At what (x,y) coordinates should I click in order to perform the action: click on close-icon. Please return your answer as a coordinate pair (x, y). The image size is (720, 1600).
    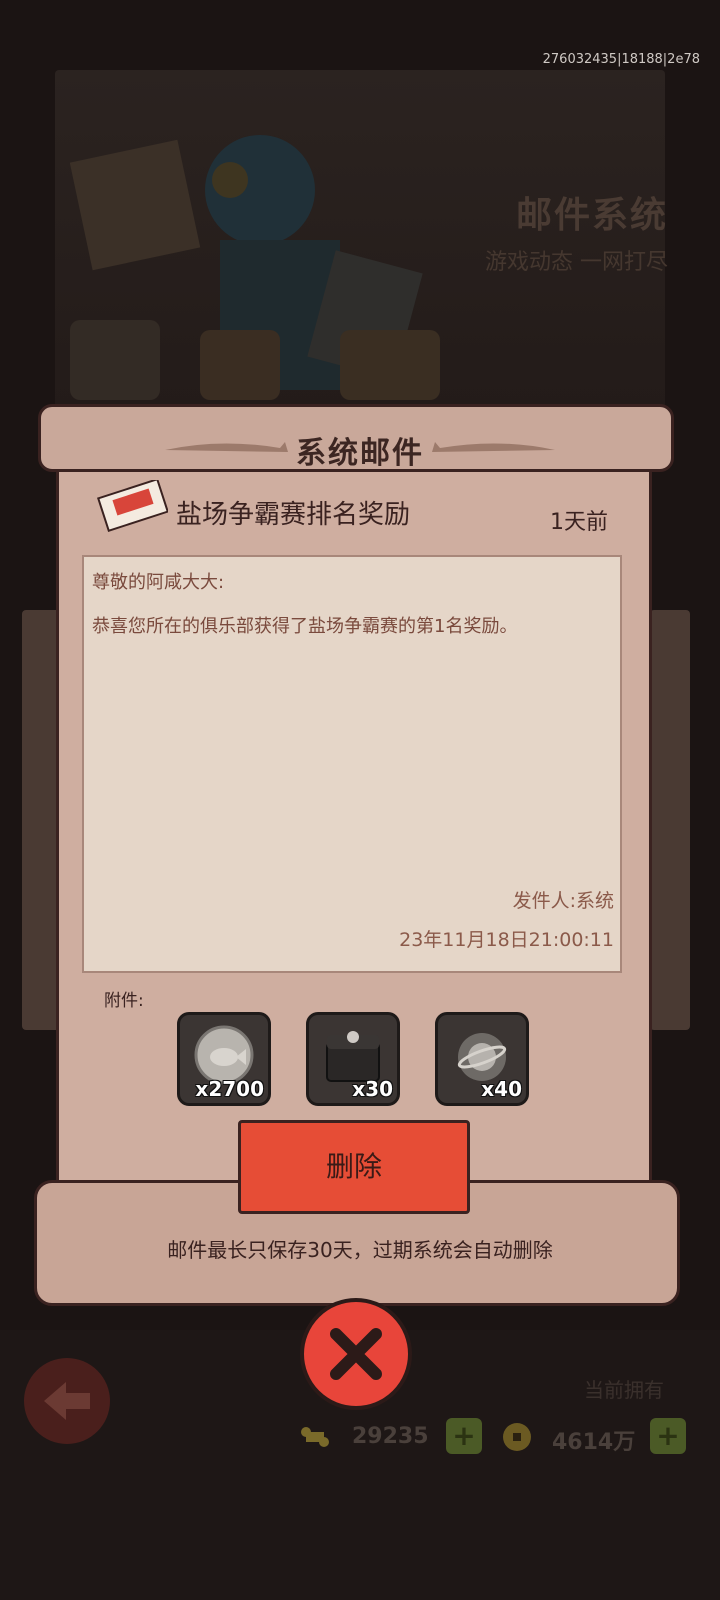
    Looking at the image, I should click on (356, 1354).